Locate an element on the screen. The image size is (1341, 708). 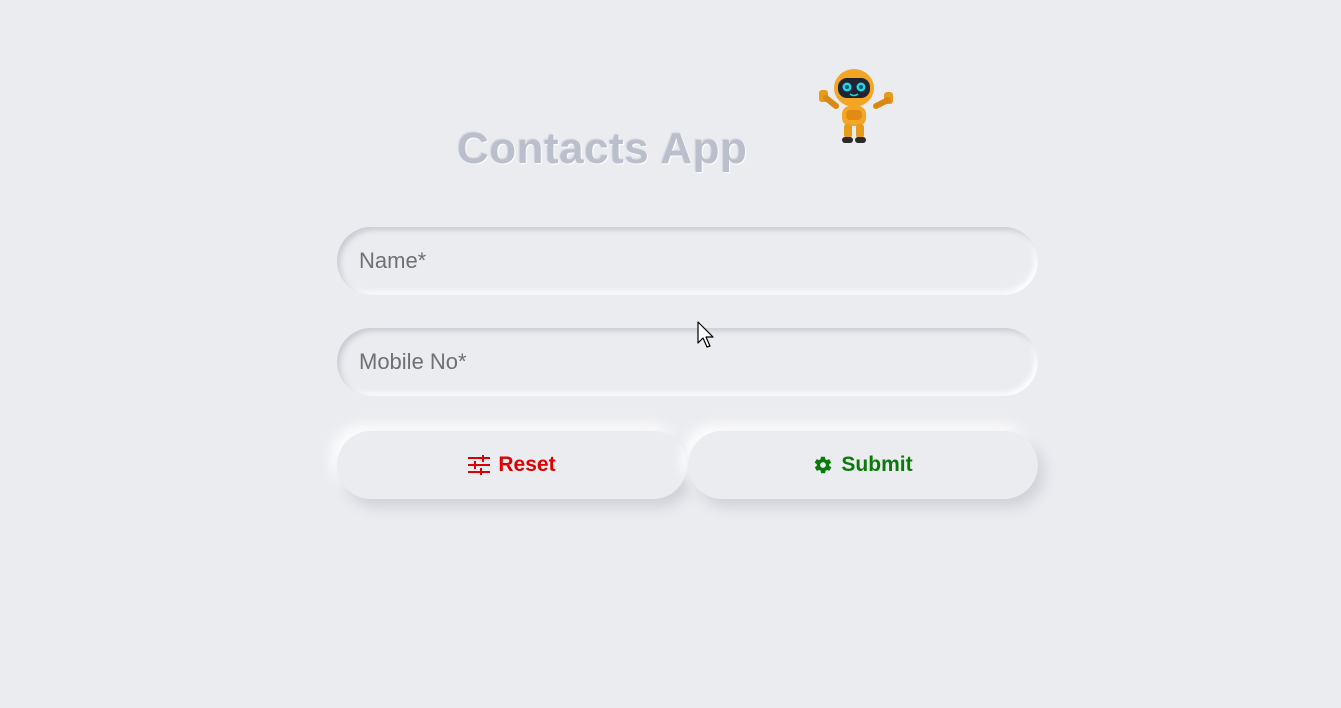
mobile-input is located at coordinates (687, 362).